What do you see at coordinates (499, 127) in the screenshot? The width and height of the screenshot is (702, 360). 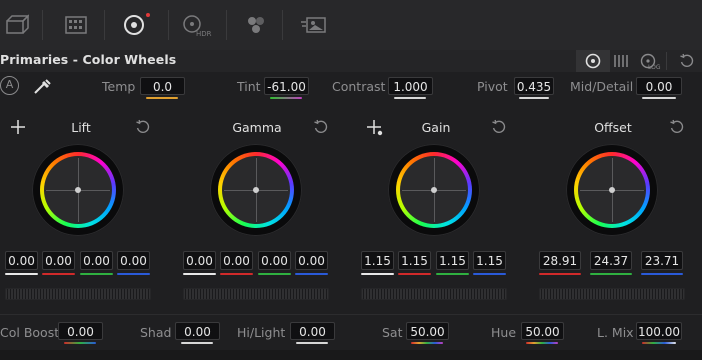 I see `gain-reset-icon` at bounding box center [499, 127].